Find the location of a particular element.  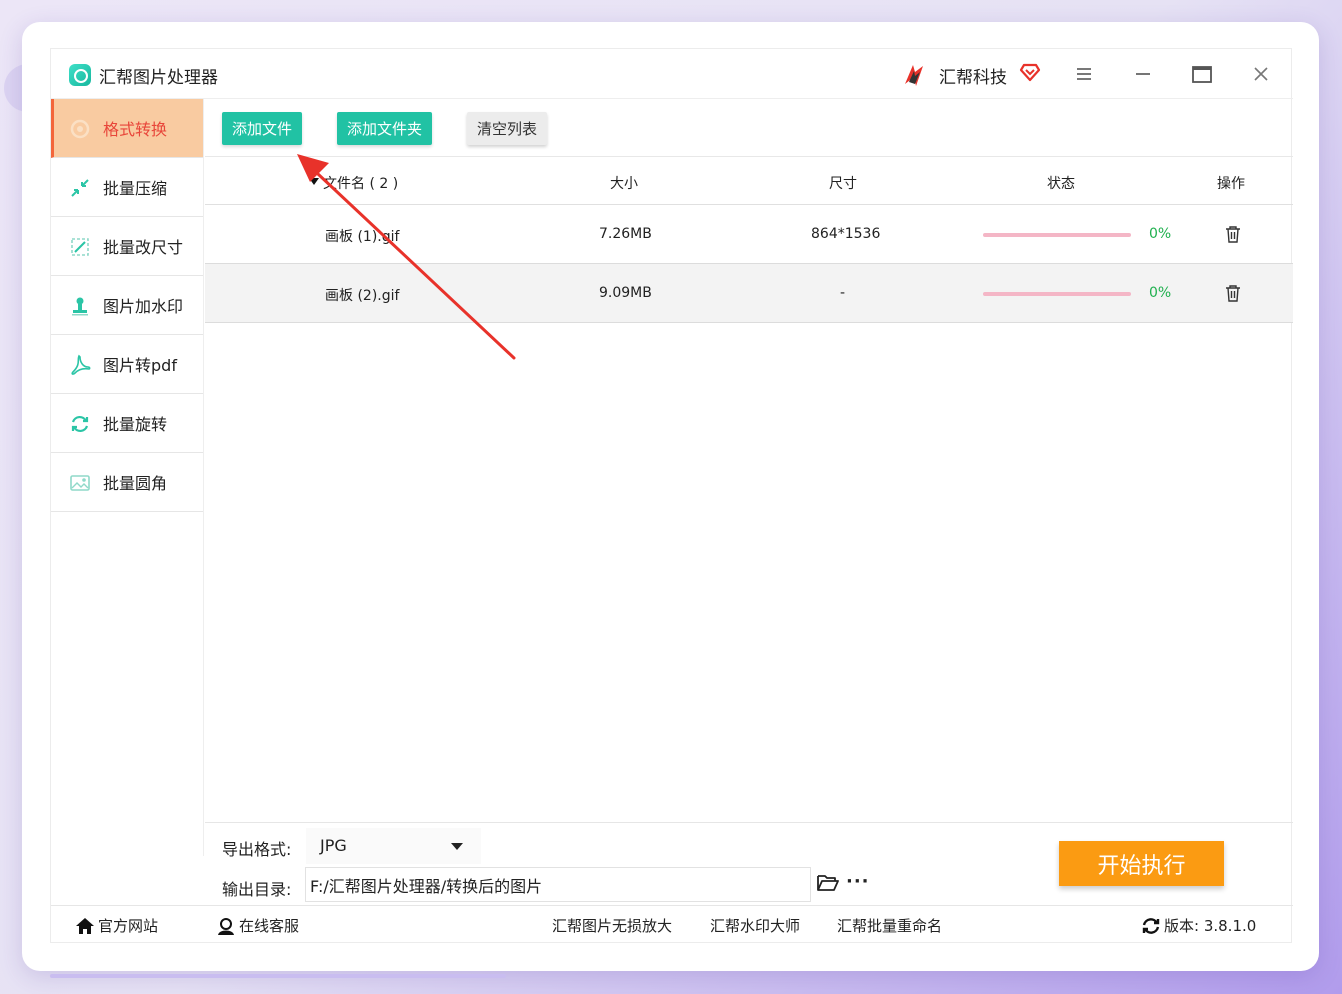

footer-link-rename-label: 汇帮批量重命名 is located at coordinates (890, 926).